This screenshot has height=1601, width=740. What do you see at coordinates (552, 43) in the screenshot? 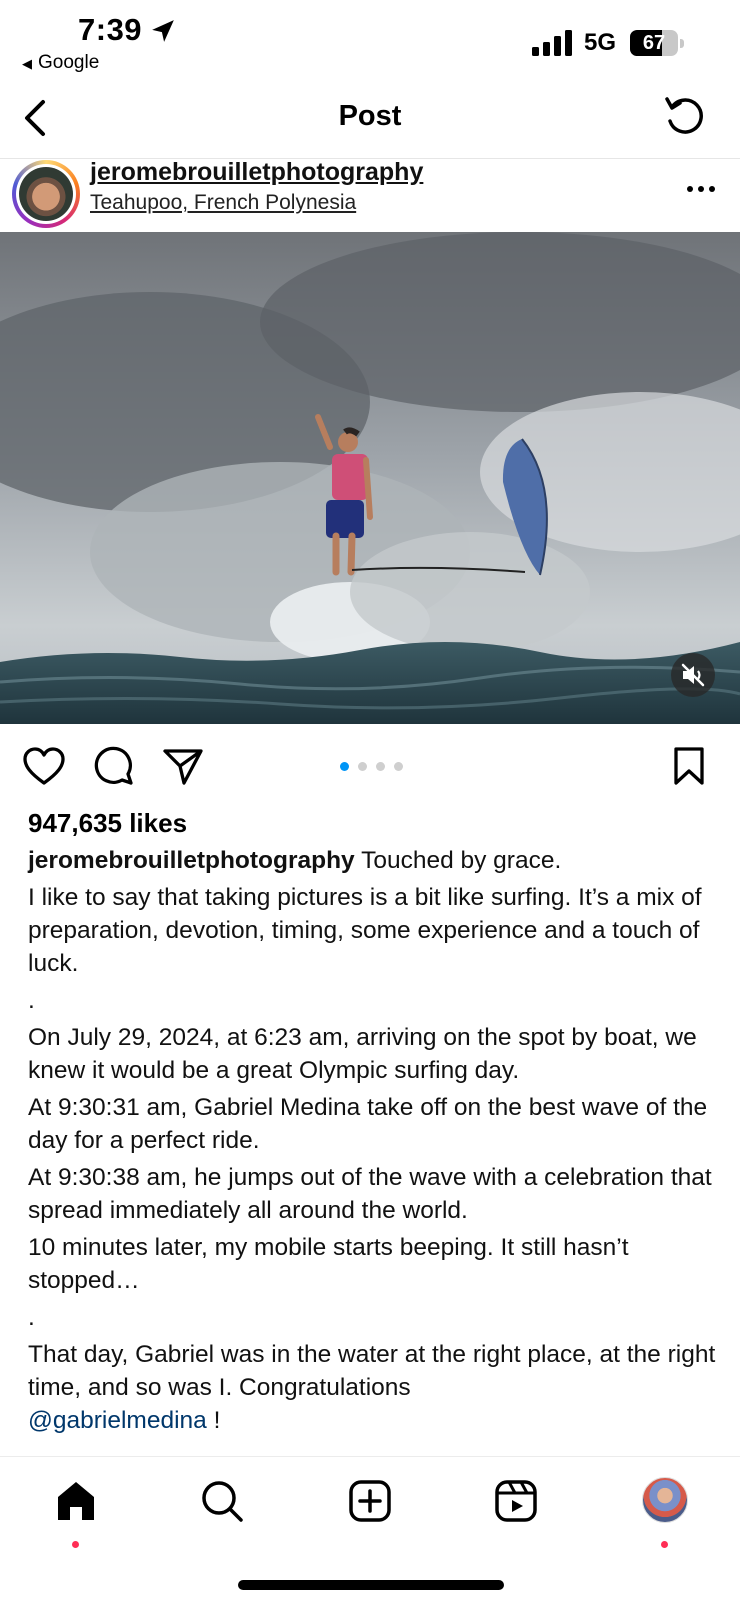
I see `cellular-signal-icon` at bounding box center [552, 43].